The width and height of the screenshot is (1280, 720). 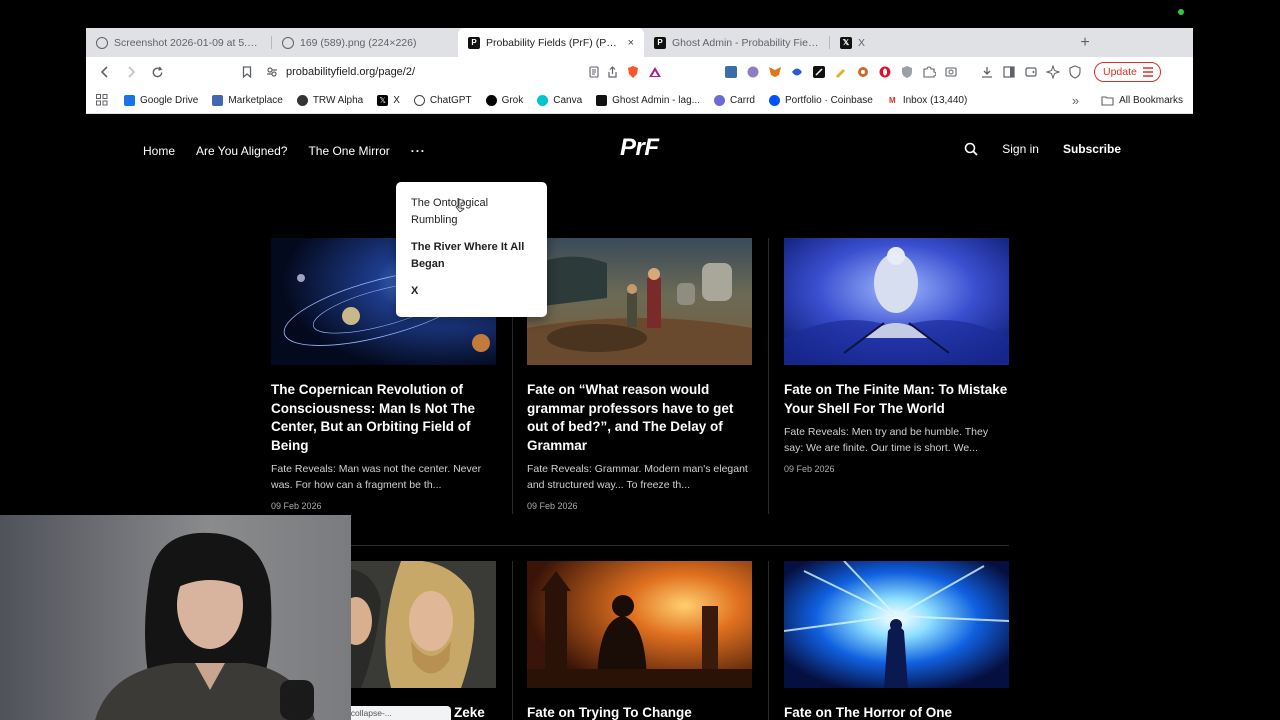 I want to click on new-tab-button: +, so click(x=1085, y=42).